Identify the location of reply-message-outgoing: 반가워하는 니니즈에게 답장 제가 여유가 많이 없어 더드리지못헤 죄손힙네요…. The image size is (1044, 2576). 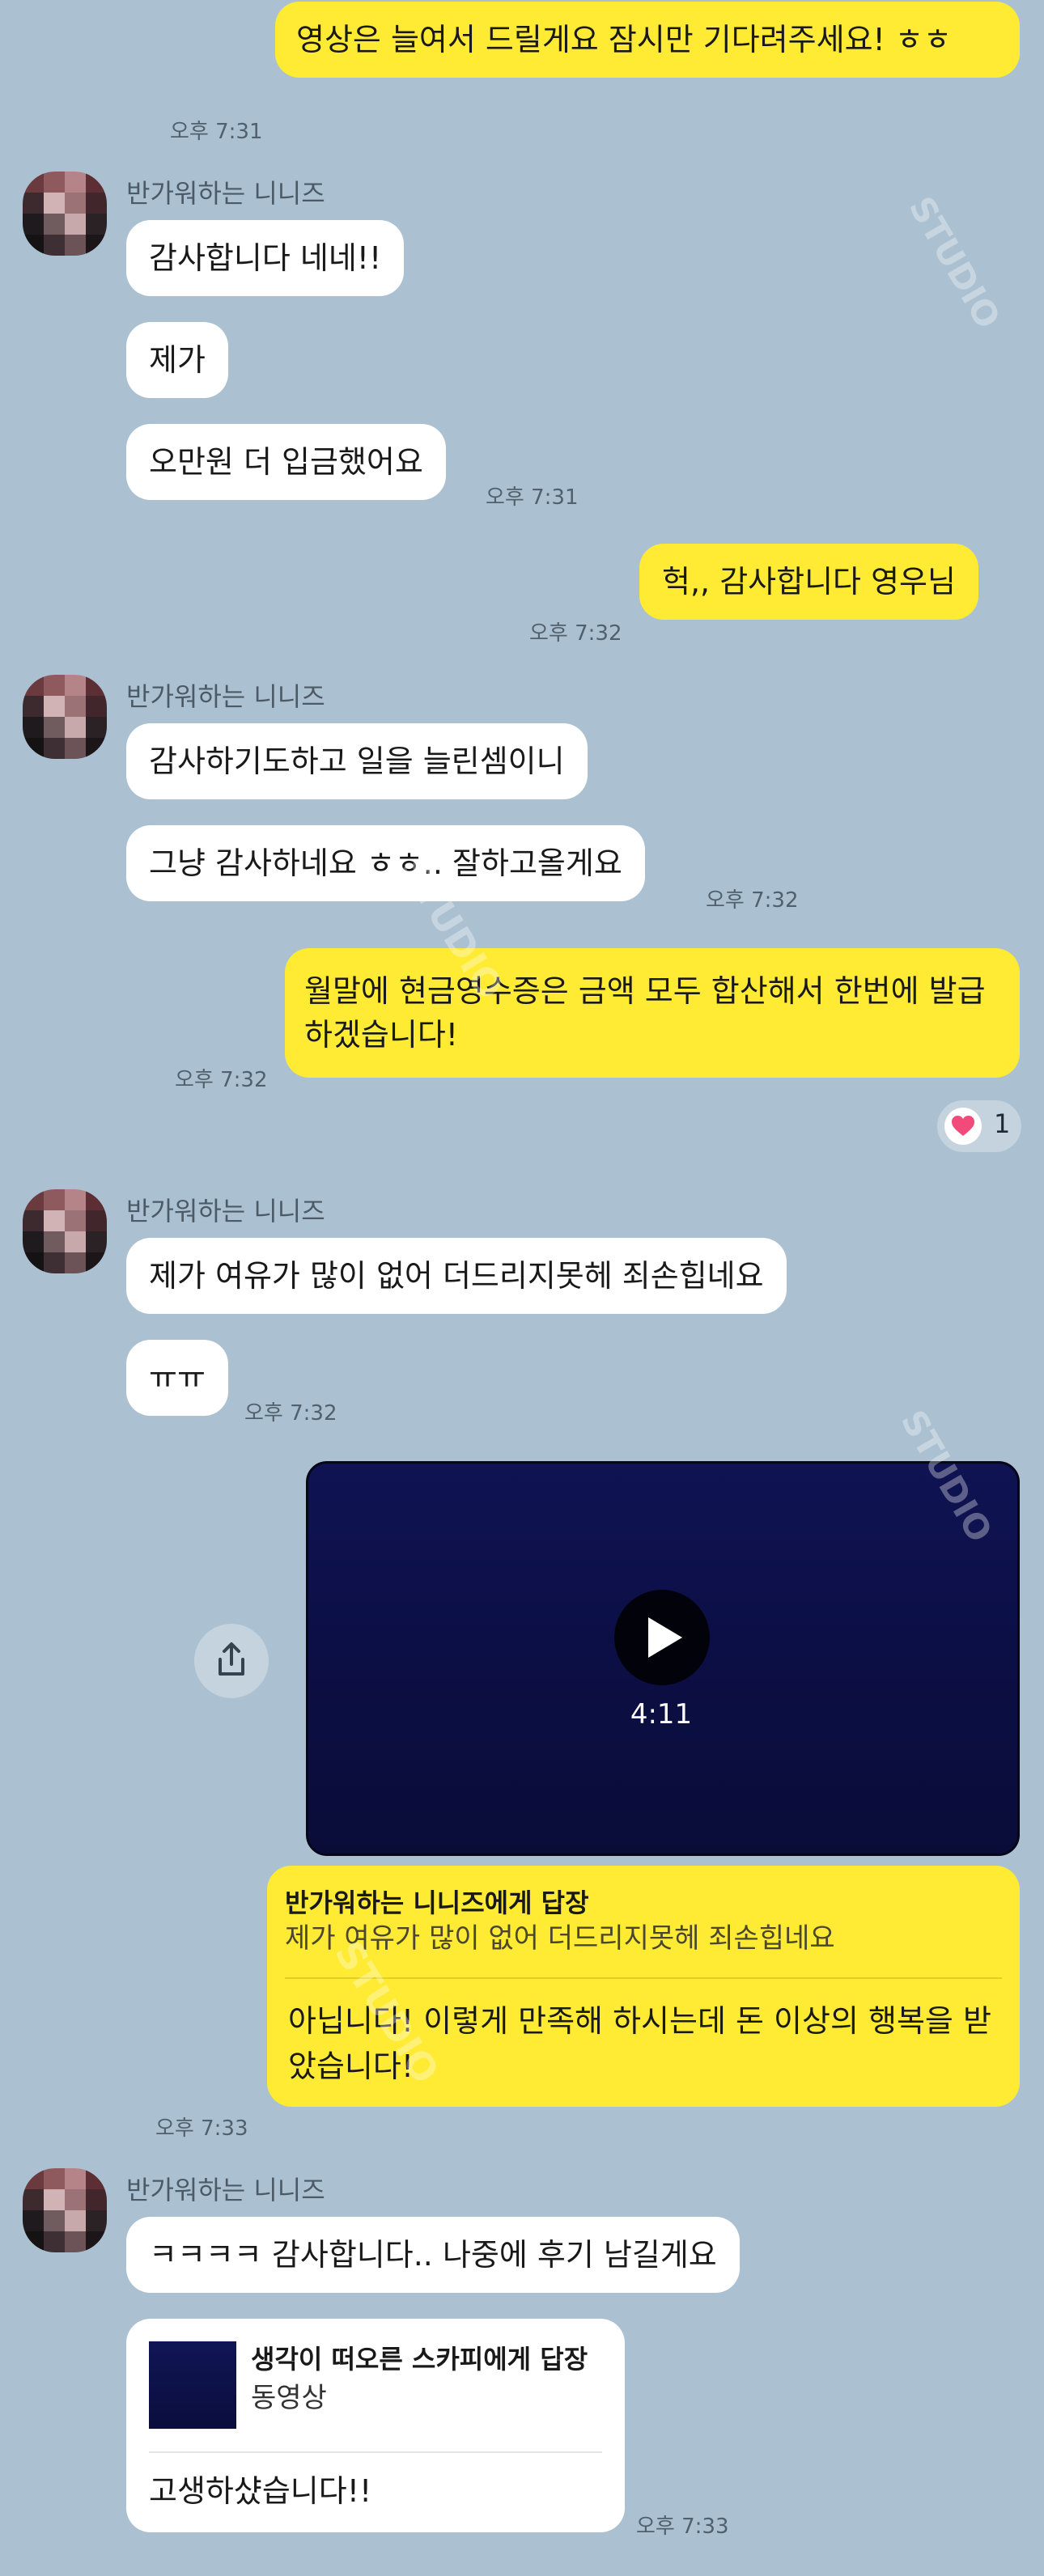
(643, 1986).